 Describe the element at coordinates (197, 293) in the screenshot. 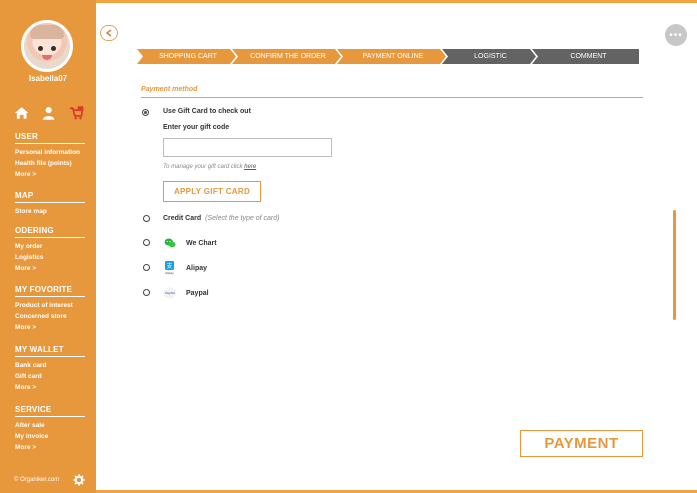

I see `paypal-label: Paypal` at that location.